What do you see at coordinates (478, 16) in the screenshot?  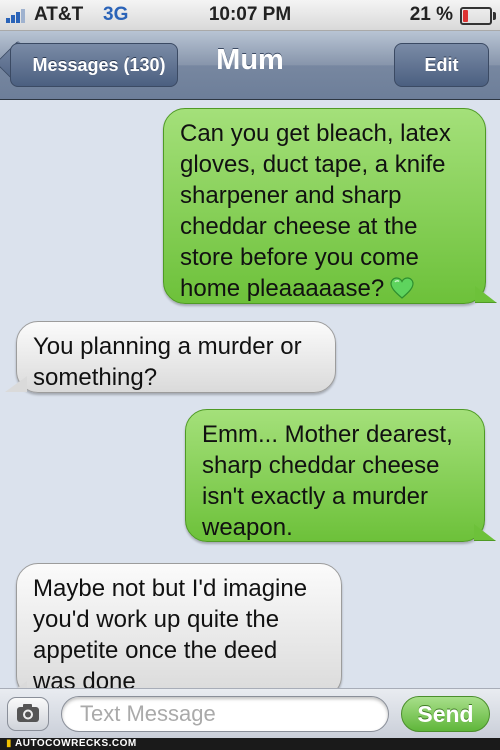 I see `battery-icon` at bounding box center [478, 16].